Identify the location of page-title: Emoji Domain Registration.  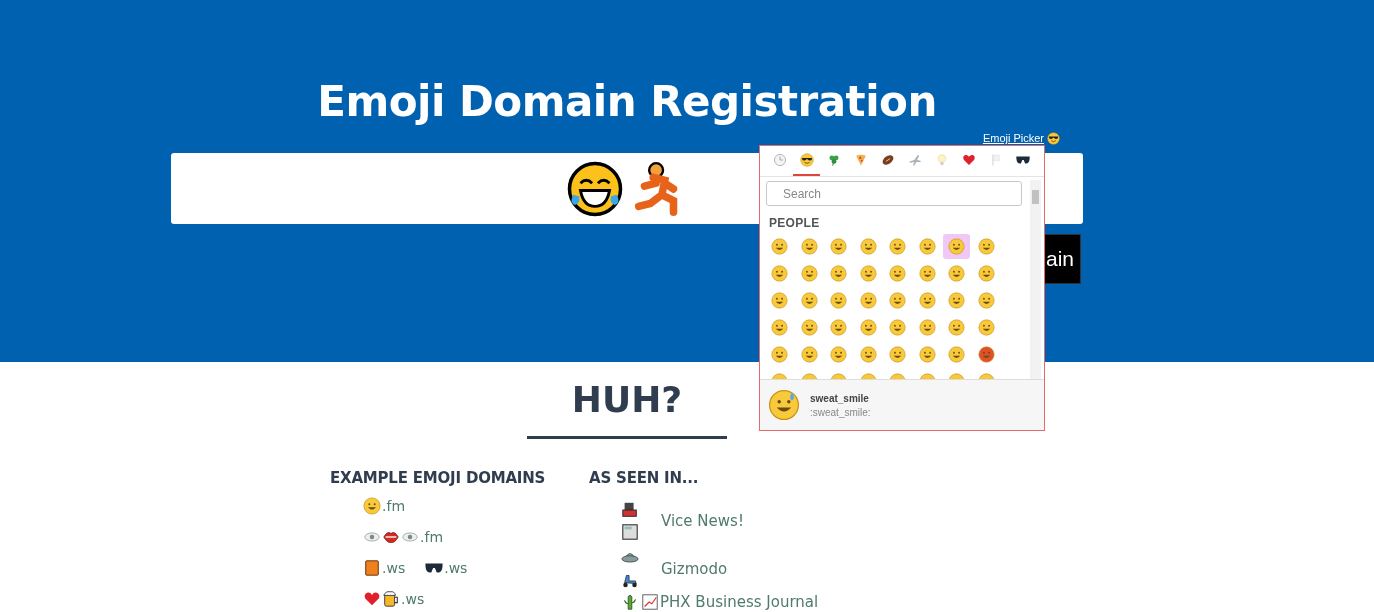
(627, 102).